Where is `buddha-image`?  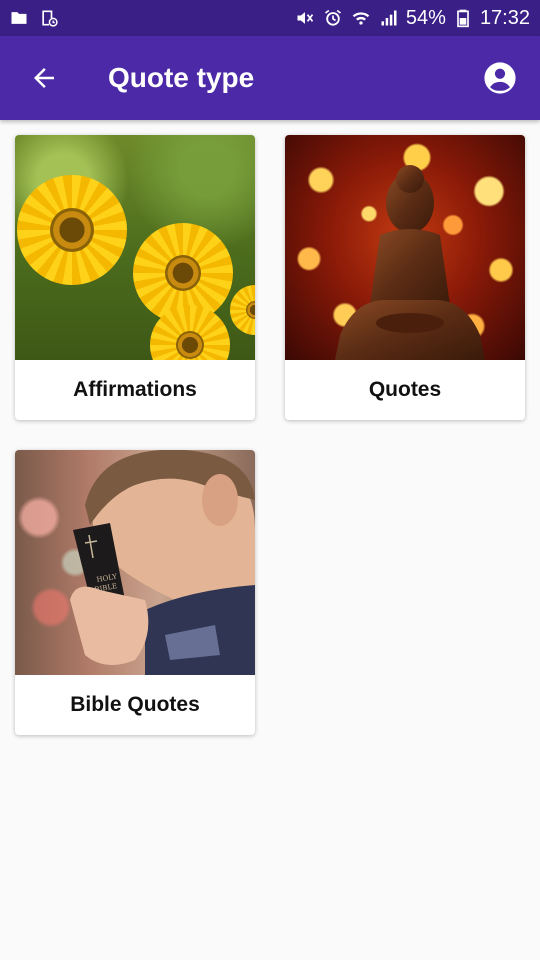
buddha-image is located at coordinates (405, 247).